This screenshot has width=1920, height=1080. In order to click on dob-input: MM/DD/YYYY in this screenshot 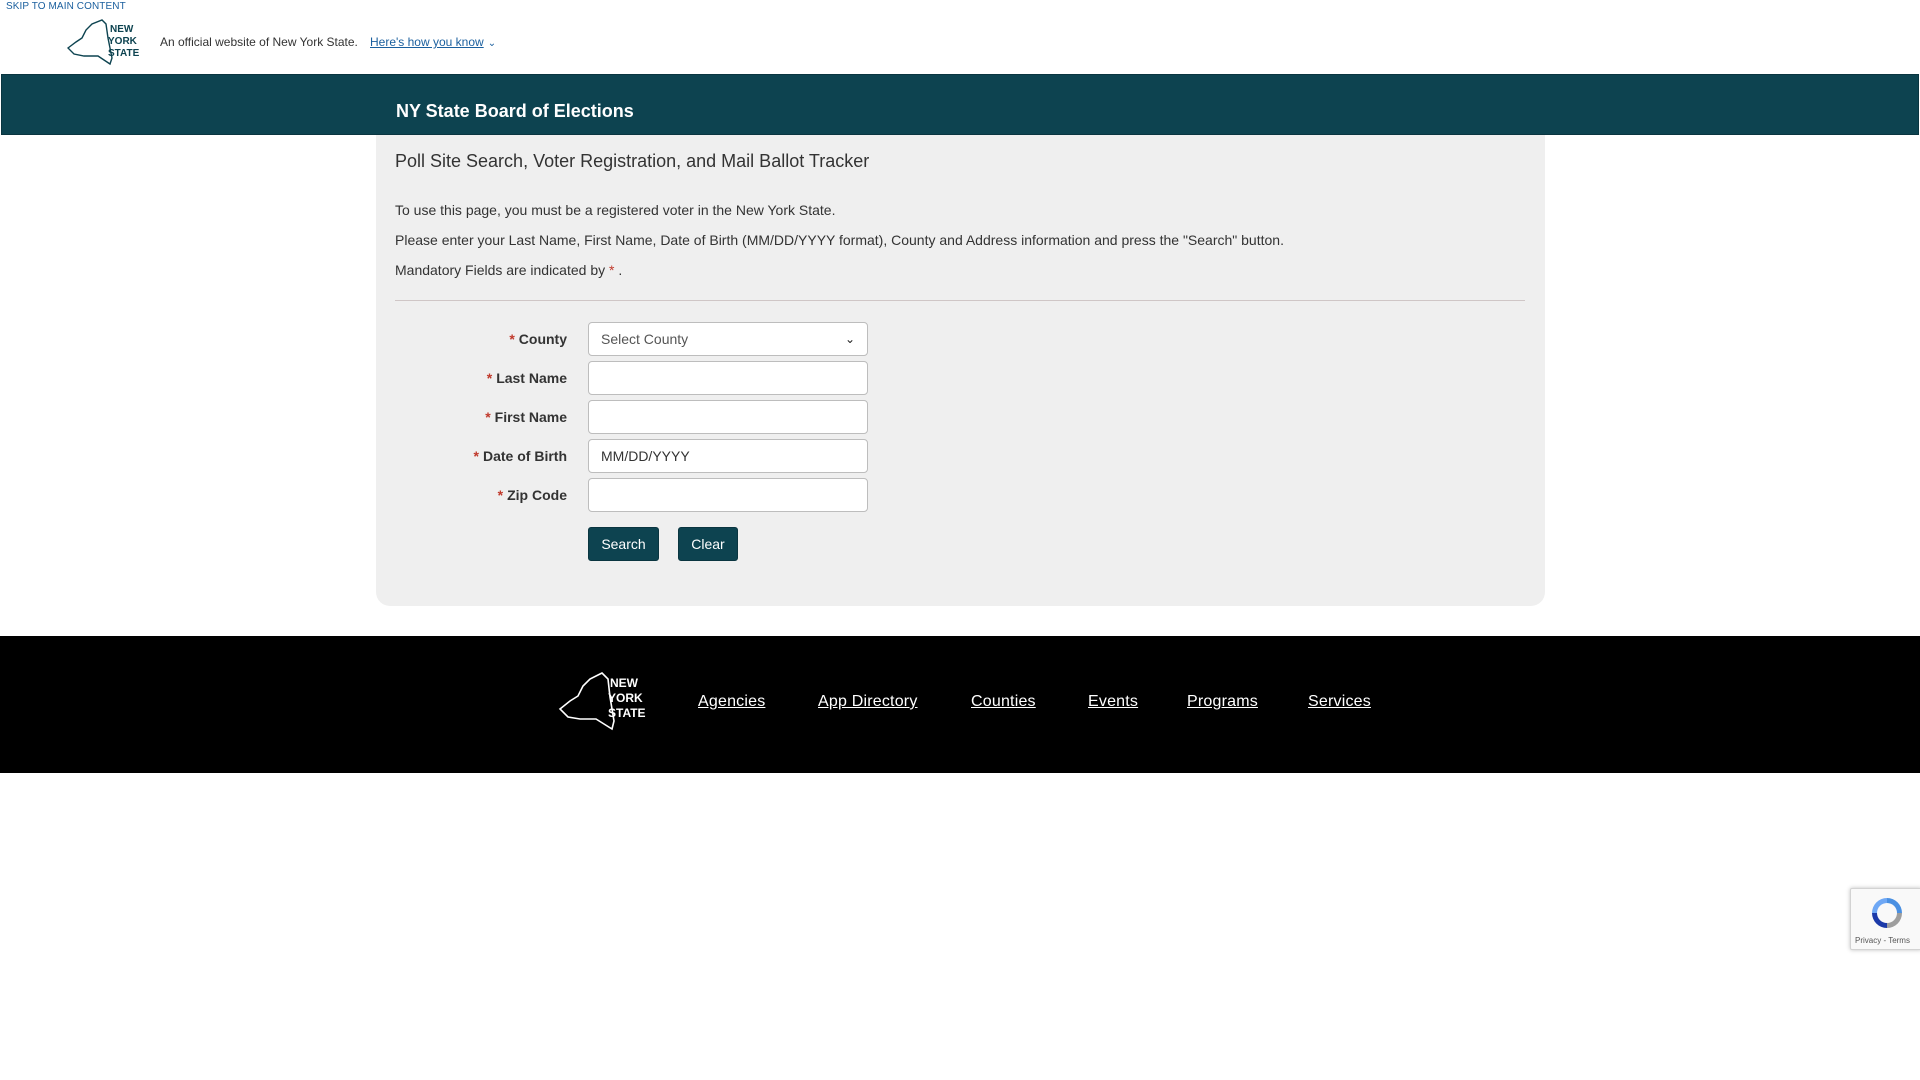, I will do `click(728, 456)`.